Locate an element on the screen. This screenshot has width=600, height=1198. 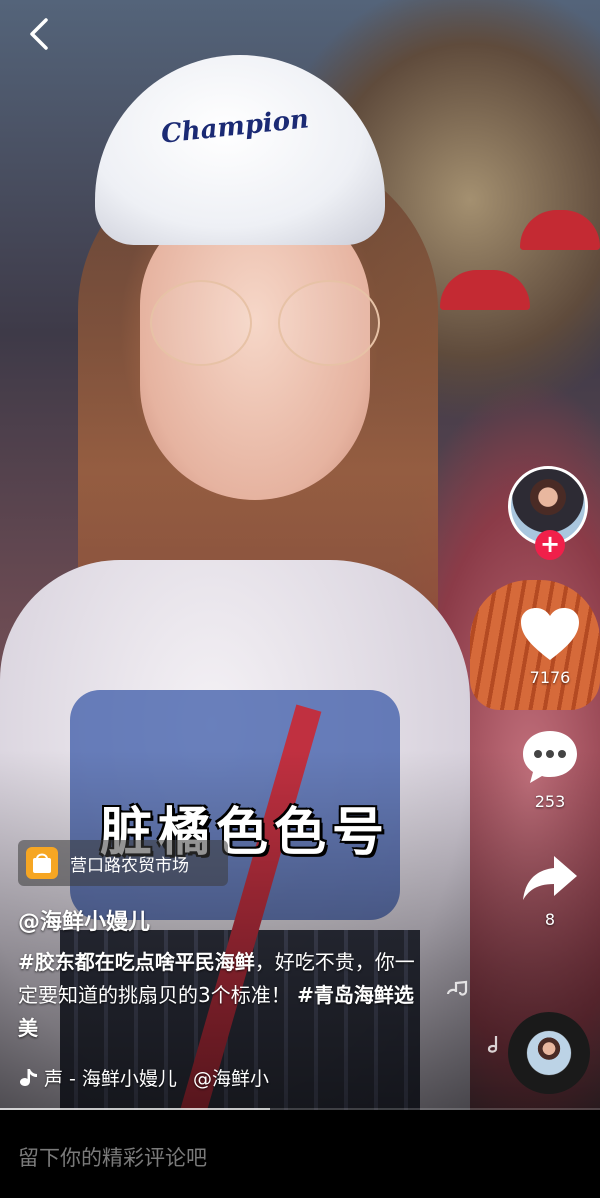
like-button: 7176 is located at coordinates (550, 646).